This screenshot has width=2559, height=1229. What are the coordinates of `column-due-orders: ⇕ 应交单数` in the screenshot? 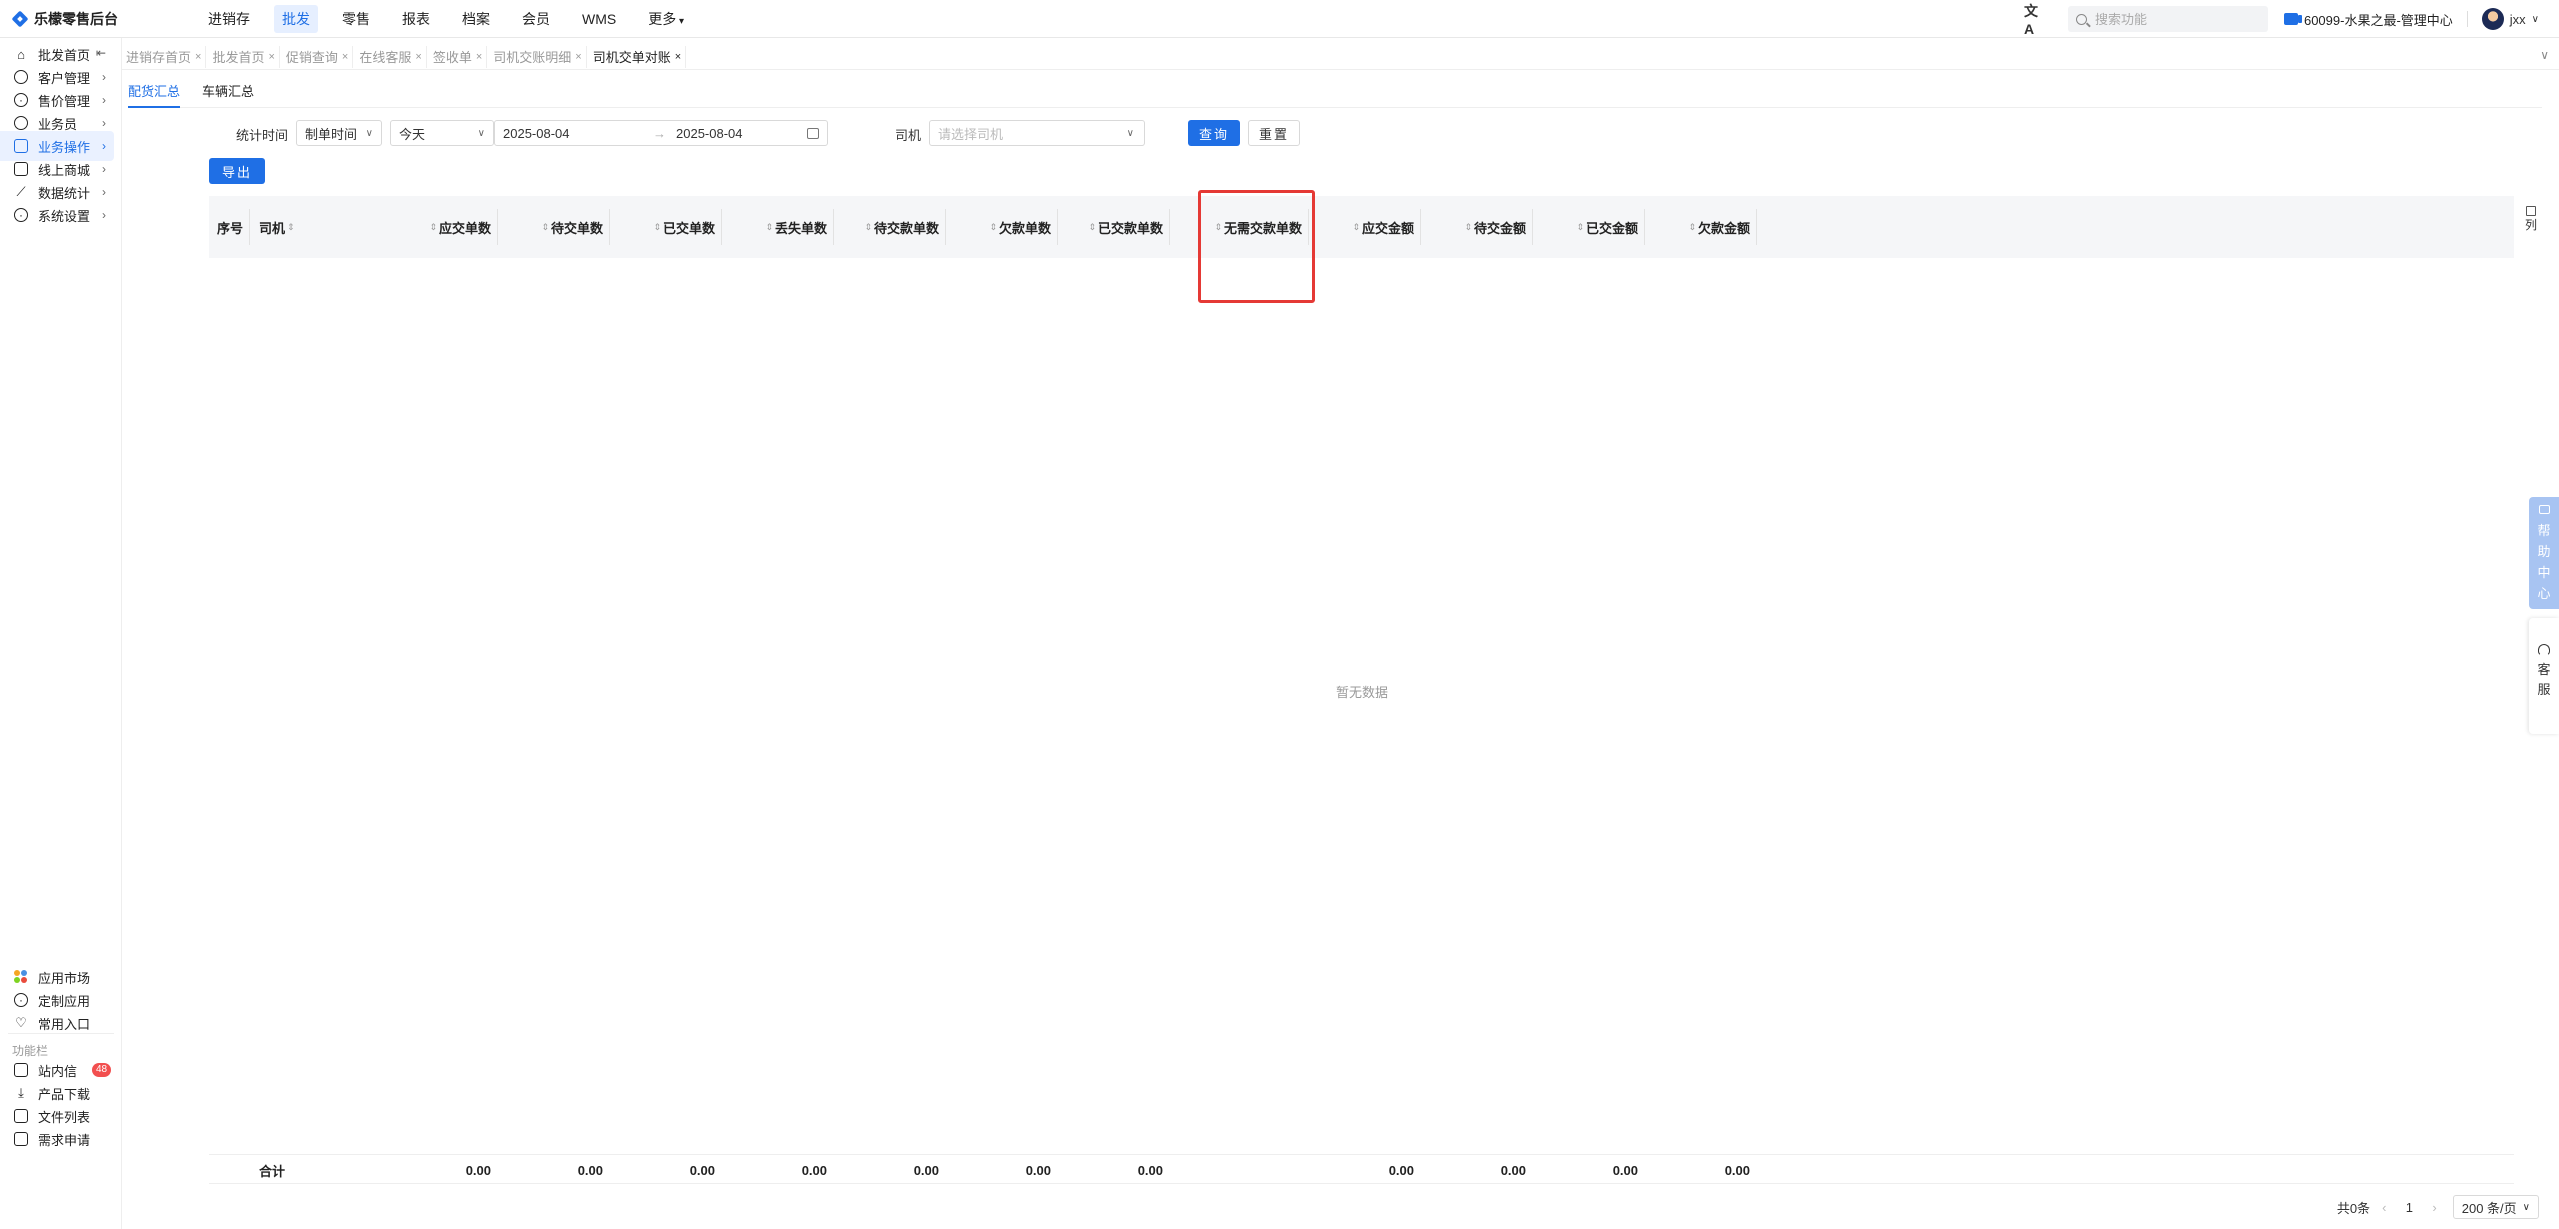 It's located at (393, 227).